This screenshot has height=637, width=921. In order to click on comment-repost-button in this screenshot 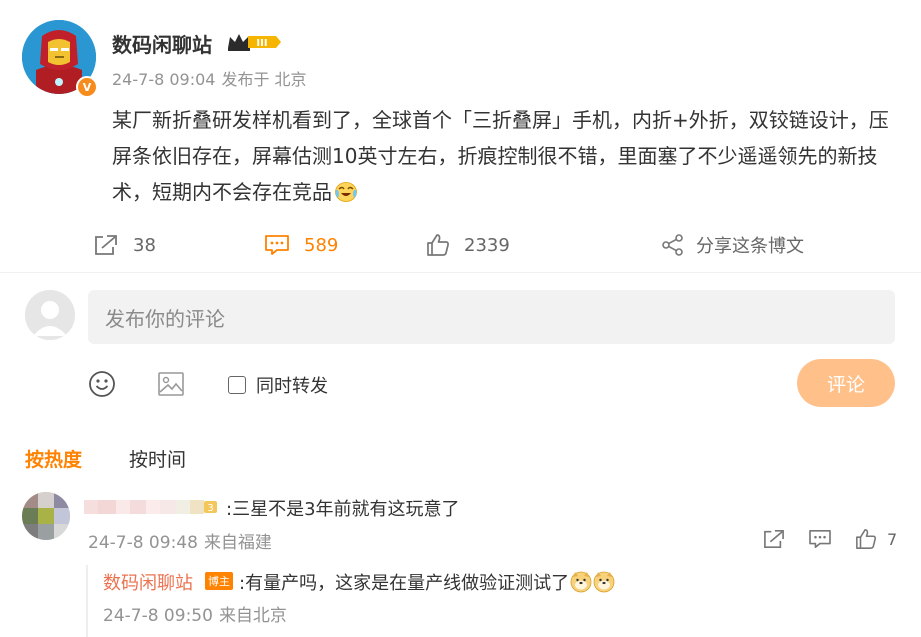, I will do `click(774, 541)`.